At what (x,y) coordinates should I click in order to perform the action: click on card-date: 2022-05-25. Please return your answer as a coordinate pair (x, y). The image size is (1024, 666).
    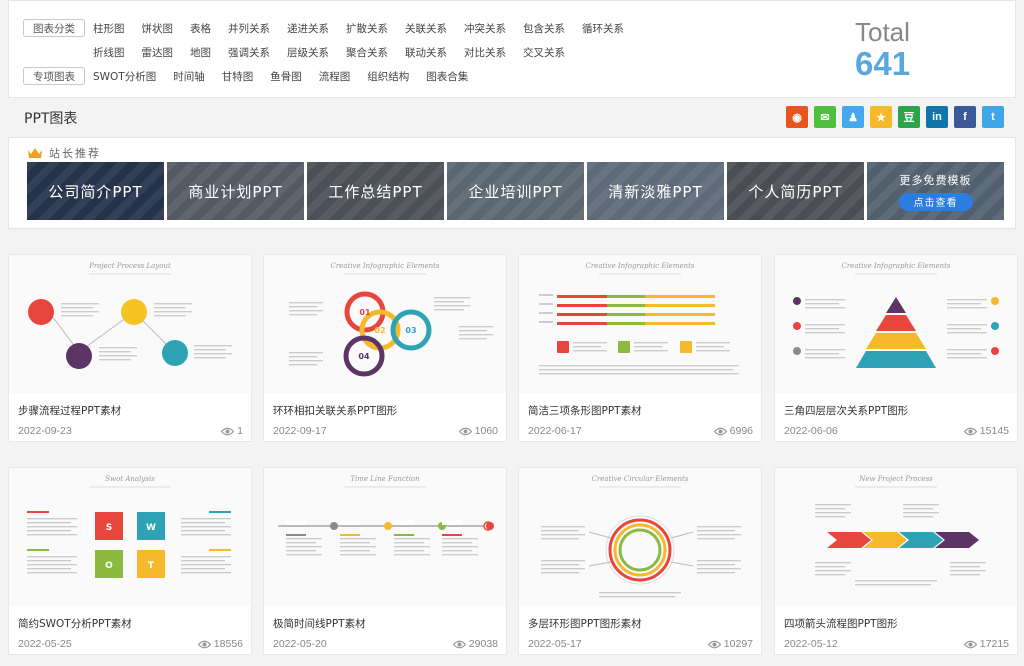
    Looking at the image, I should click on (45, 644).